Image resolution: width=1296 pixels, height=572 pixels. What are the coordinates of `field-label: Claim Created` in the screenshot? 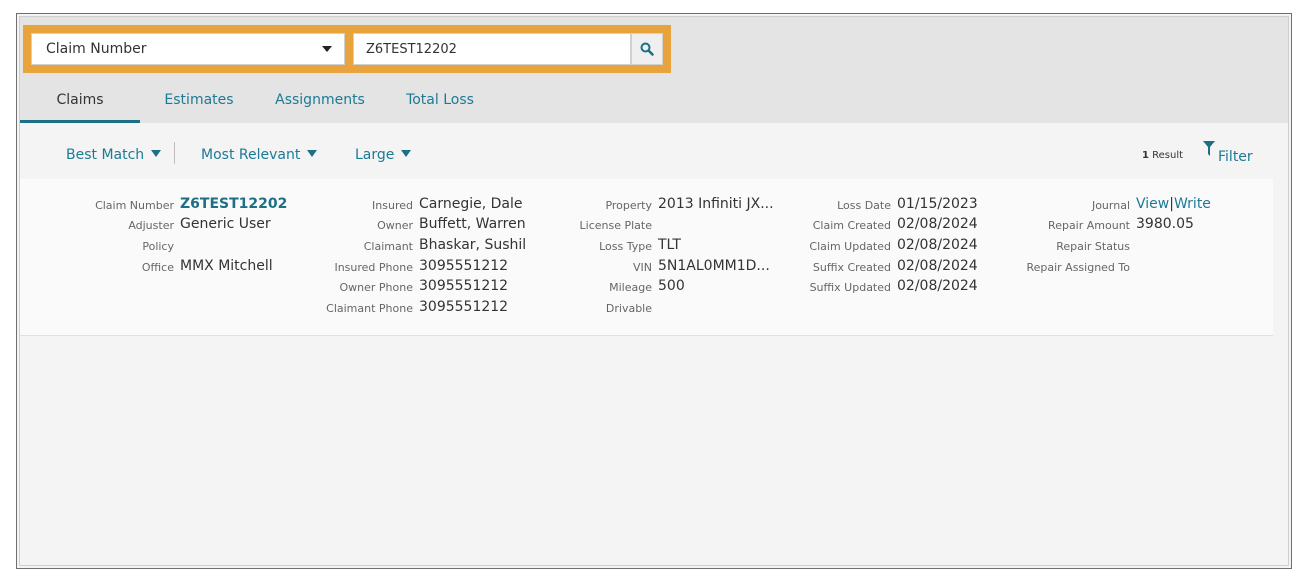 It's located at (851, 225).